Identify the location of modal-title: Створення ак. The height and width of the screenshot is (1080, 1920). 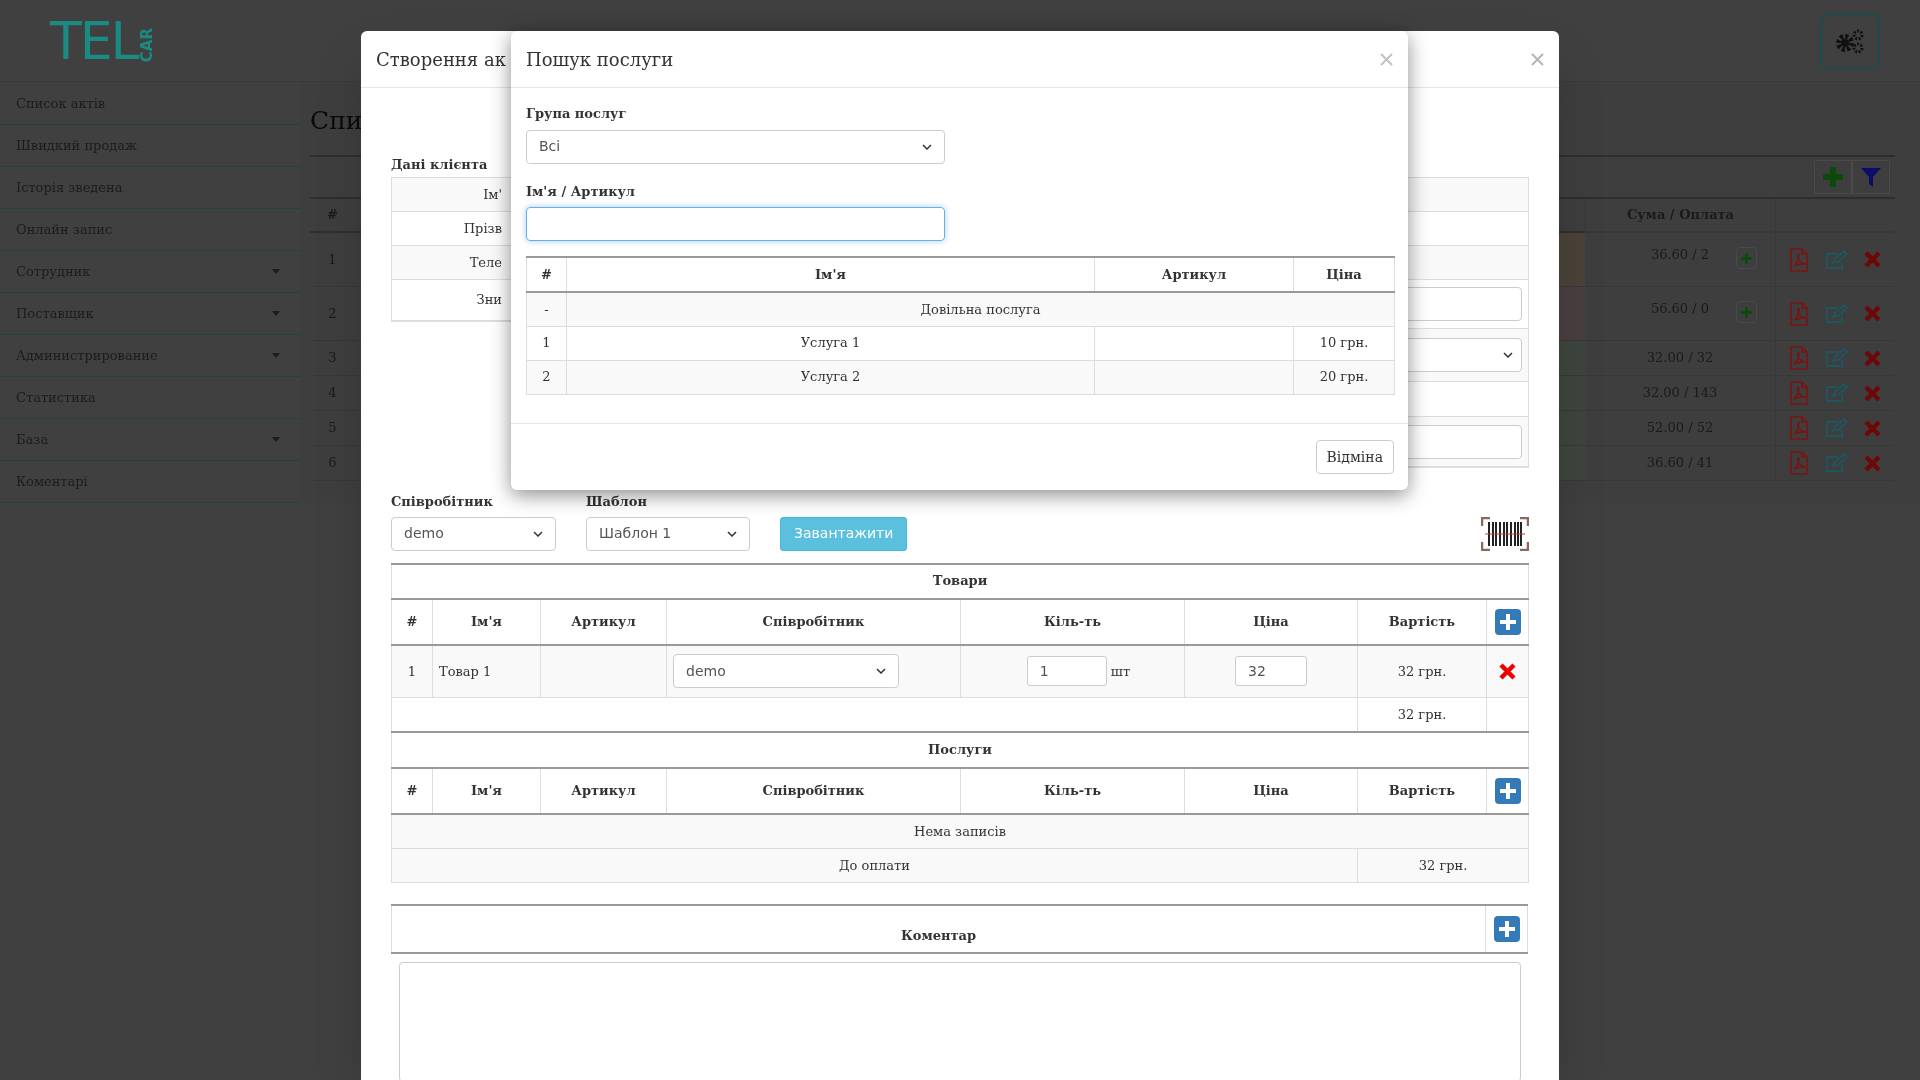
(441, 59).